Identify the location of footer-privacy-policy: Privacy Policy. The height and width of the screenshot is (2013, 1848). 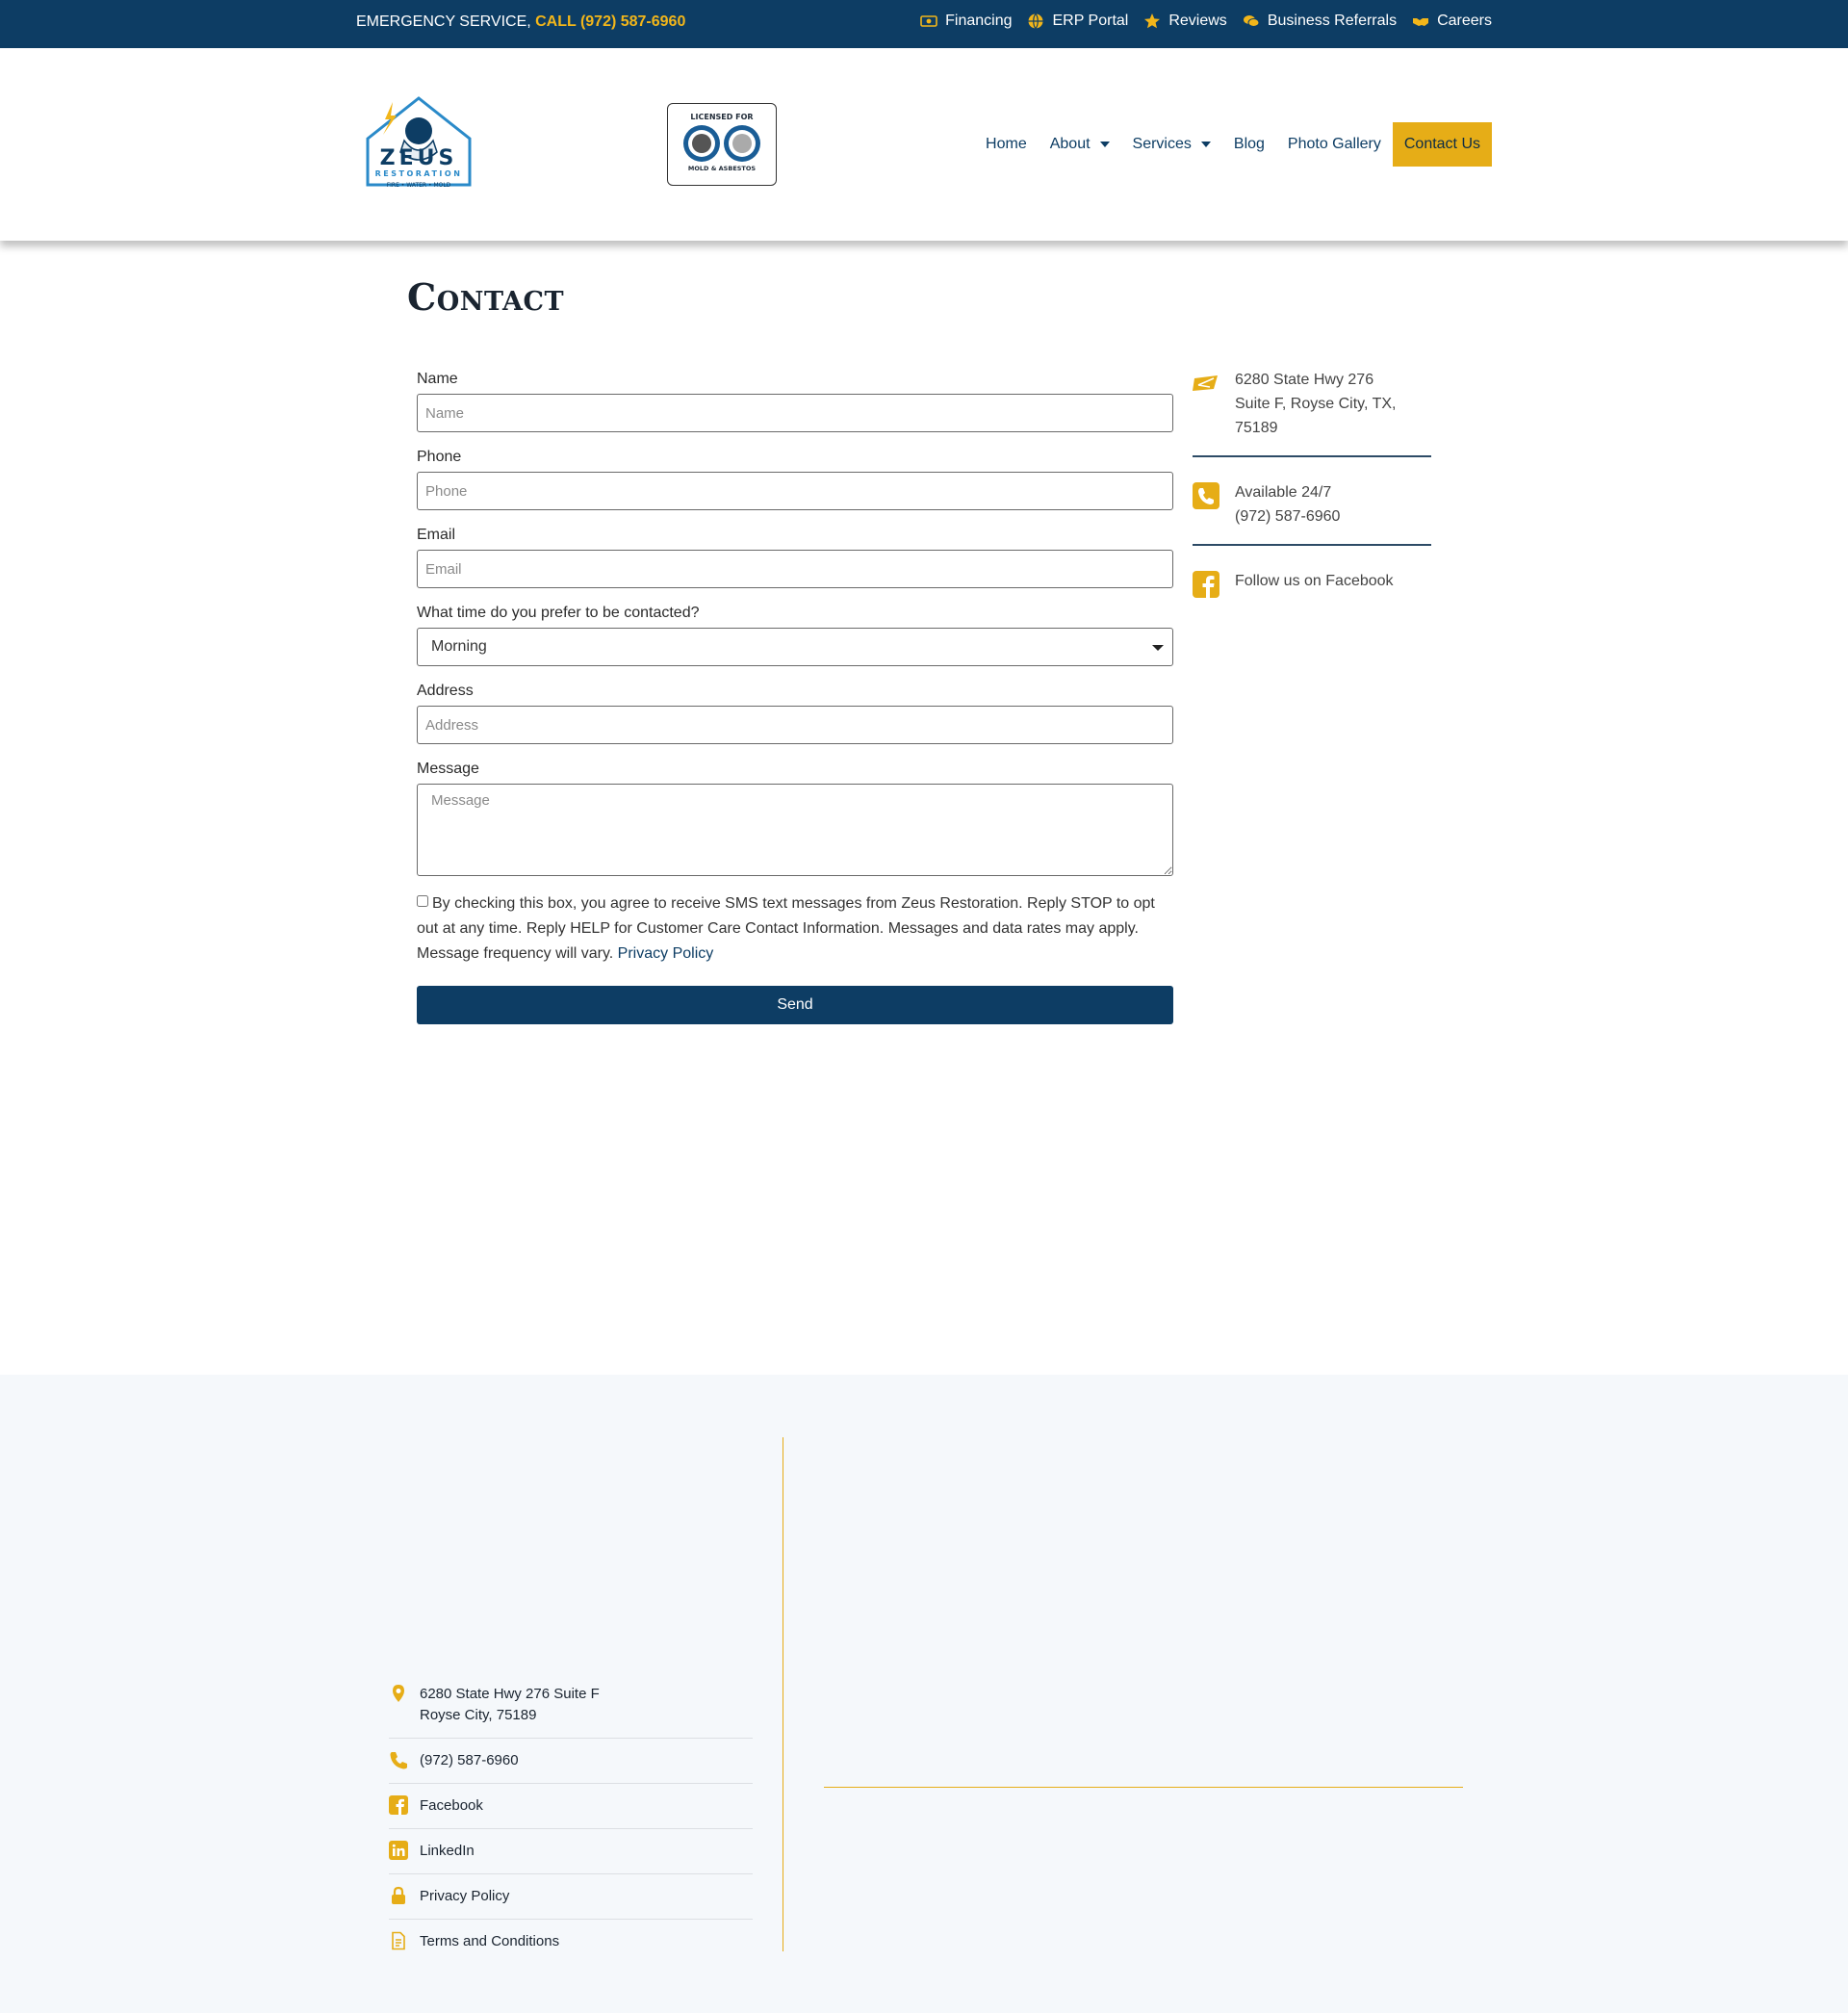
(571, 1897).